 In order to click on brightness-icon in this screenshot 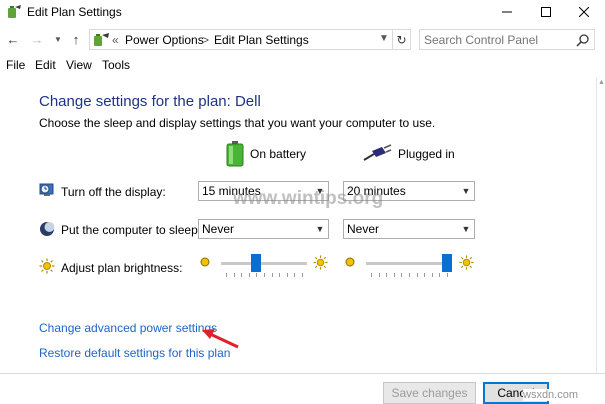, I will do `click(47, 266)`.